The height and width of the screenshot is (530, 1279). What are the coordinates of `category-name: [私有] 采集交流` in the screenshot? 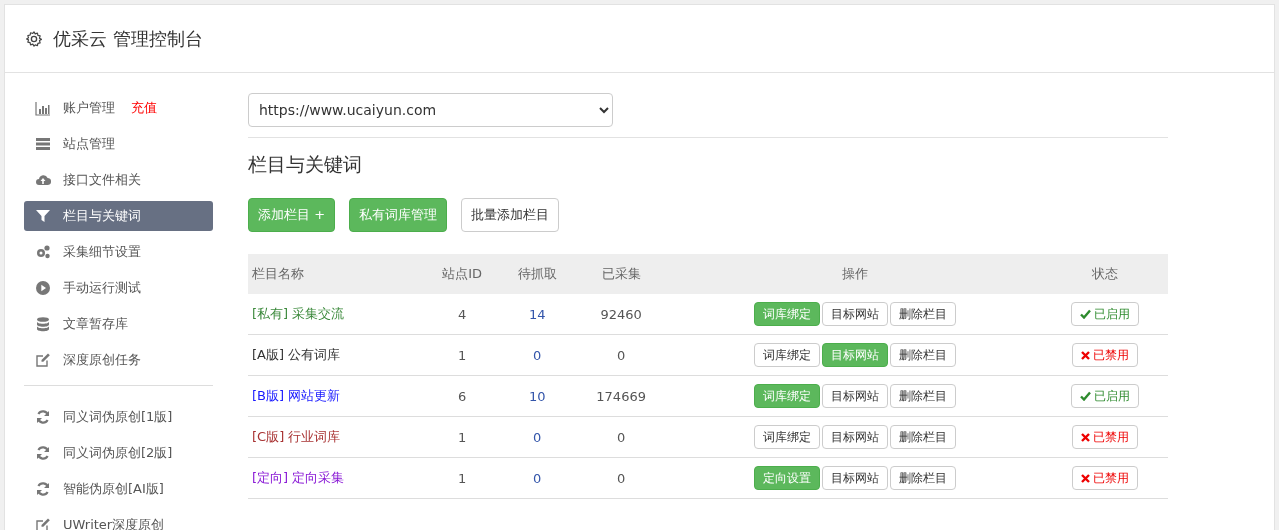 It's located at (298, 313).